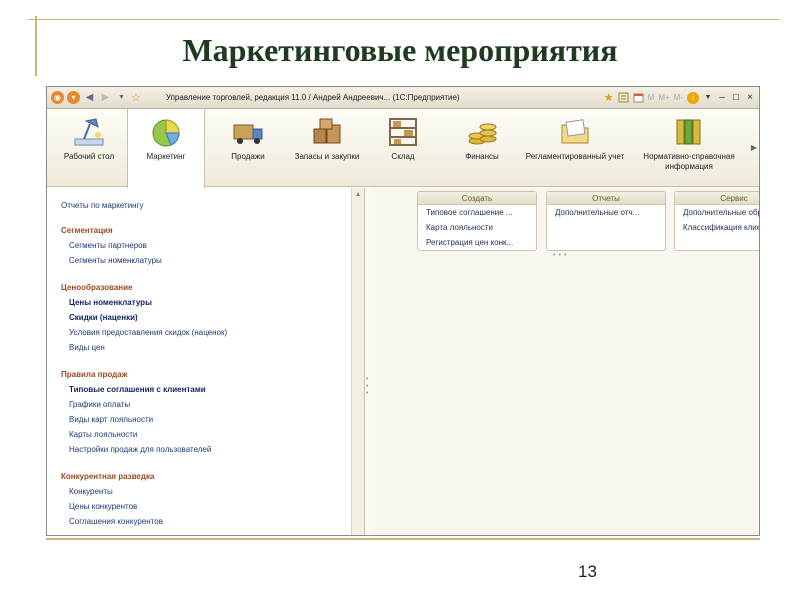 This screenshot has width=800, height=600. What do you see at coordinates (327, 148) in the screenshot?
I see `section-stocks: Запасы и закупки` at bounding box center [327, 148].